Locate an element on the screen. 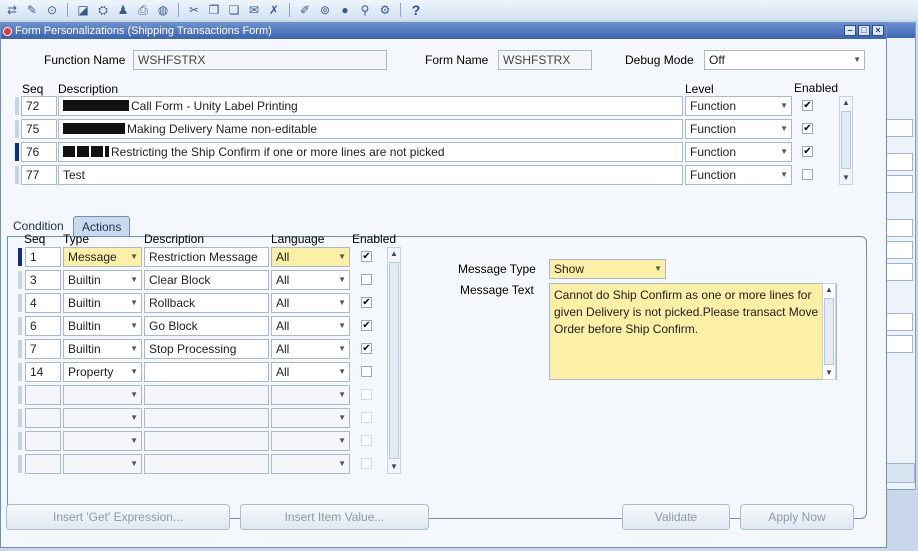 The height and width of the screenshot is (551, 918). action-seq: 3 is located at coordinates (43, 280).